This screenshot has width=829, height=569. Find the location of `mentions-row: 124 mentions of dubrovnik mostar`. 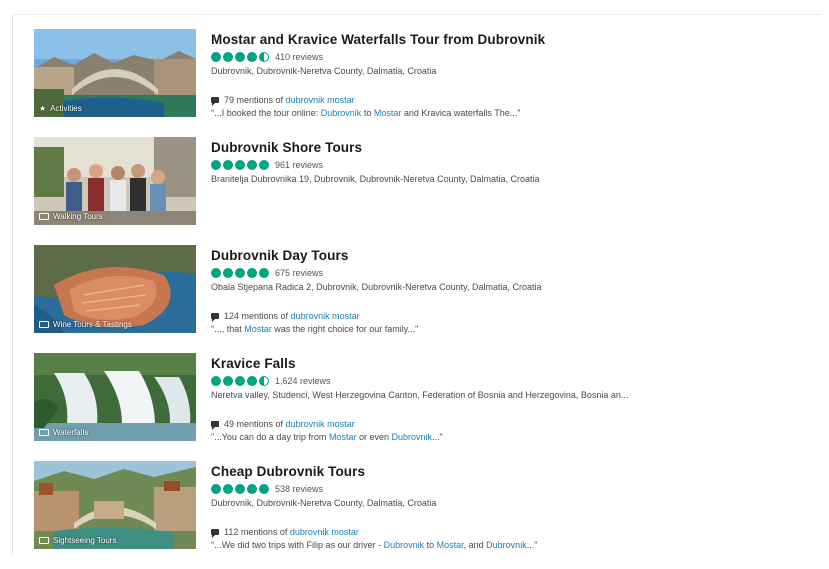

mentions-row: 124 mentions of dubrovnik mostar is located at coordinates (285, 316).